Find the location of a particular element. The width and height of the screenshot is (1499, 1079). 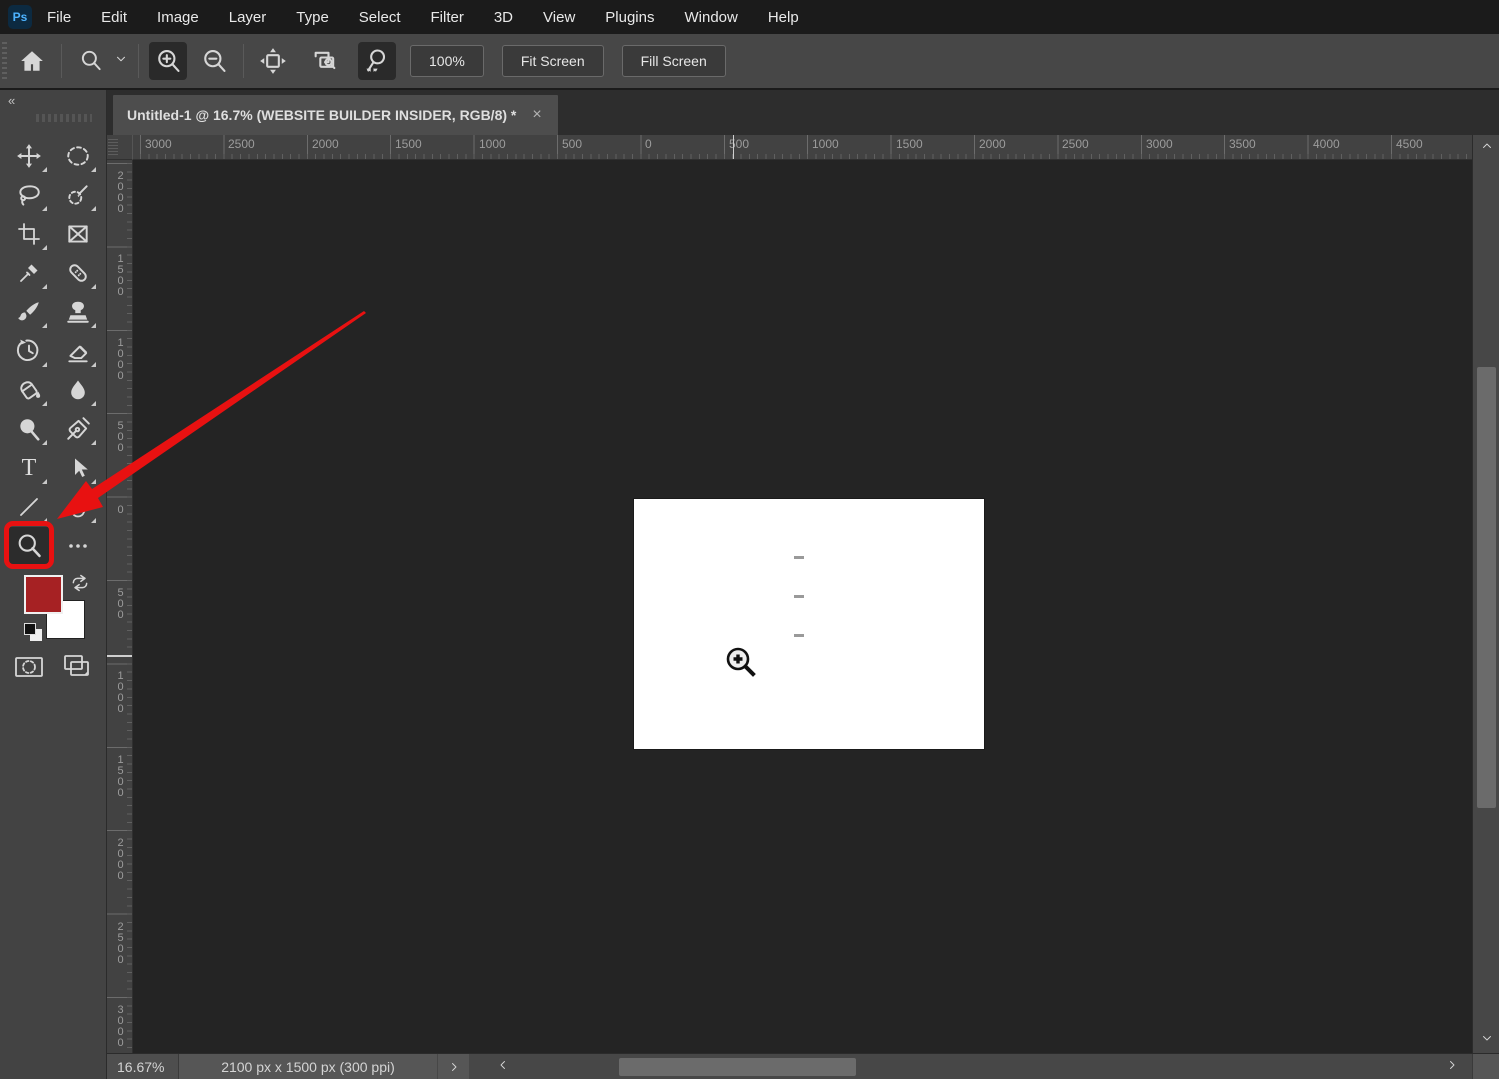

ruler-cursor-indicator is located at coordinates (733, 147).